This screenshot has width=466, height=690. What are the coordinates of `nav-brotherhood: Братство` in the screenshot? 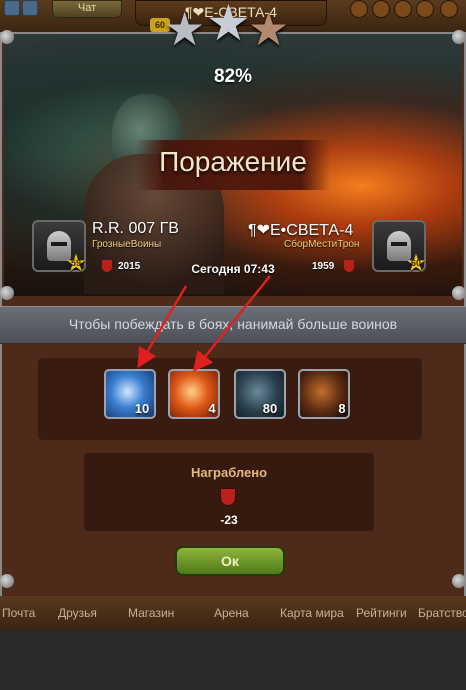 It's located at (442, 613).